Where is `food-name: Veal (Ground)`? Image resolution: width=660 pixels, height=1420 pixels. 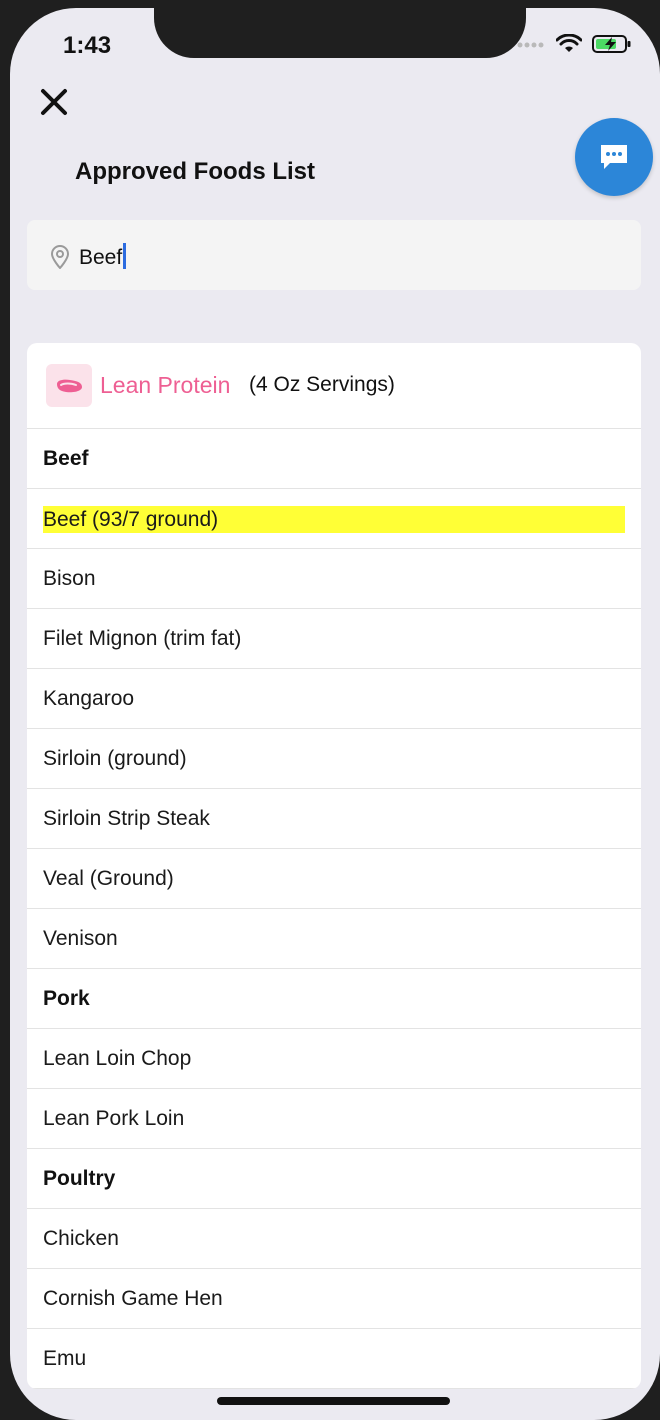 food-name: Veal (Ground) is located at coordinates (108, 878).